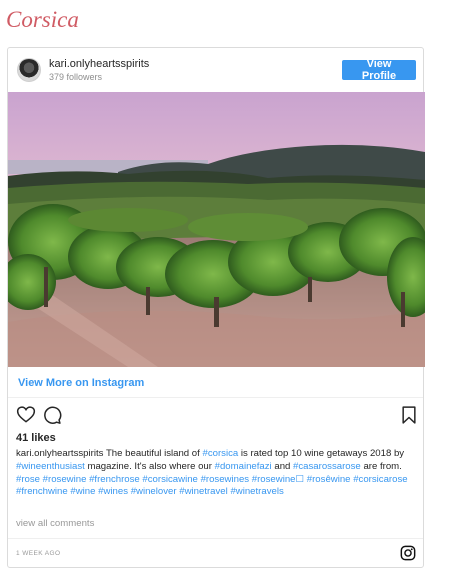 The image size is (457, 579). I want to click on comment-icon, so click(52, 415).